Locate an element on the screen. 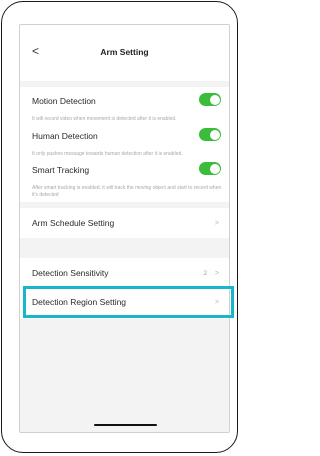 The width and height of the screenshot is (320, 456). detection-sensitivity-value: 2 is located at coordinates (205, 273).